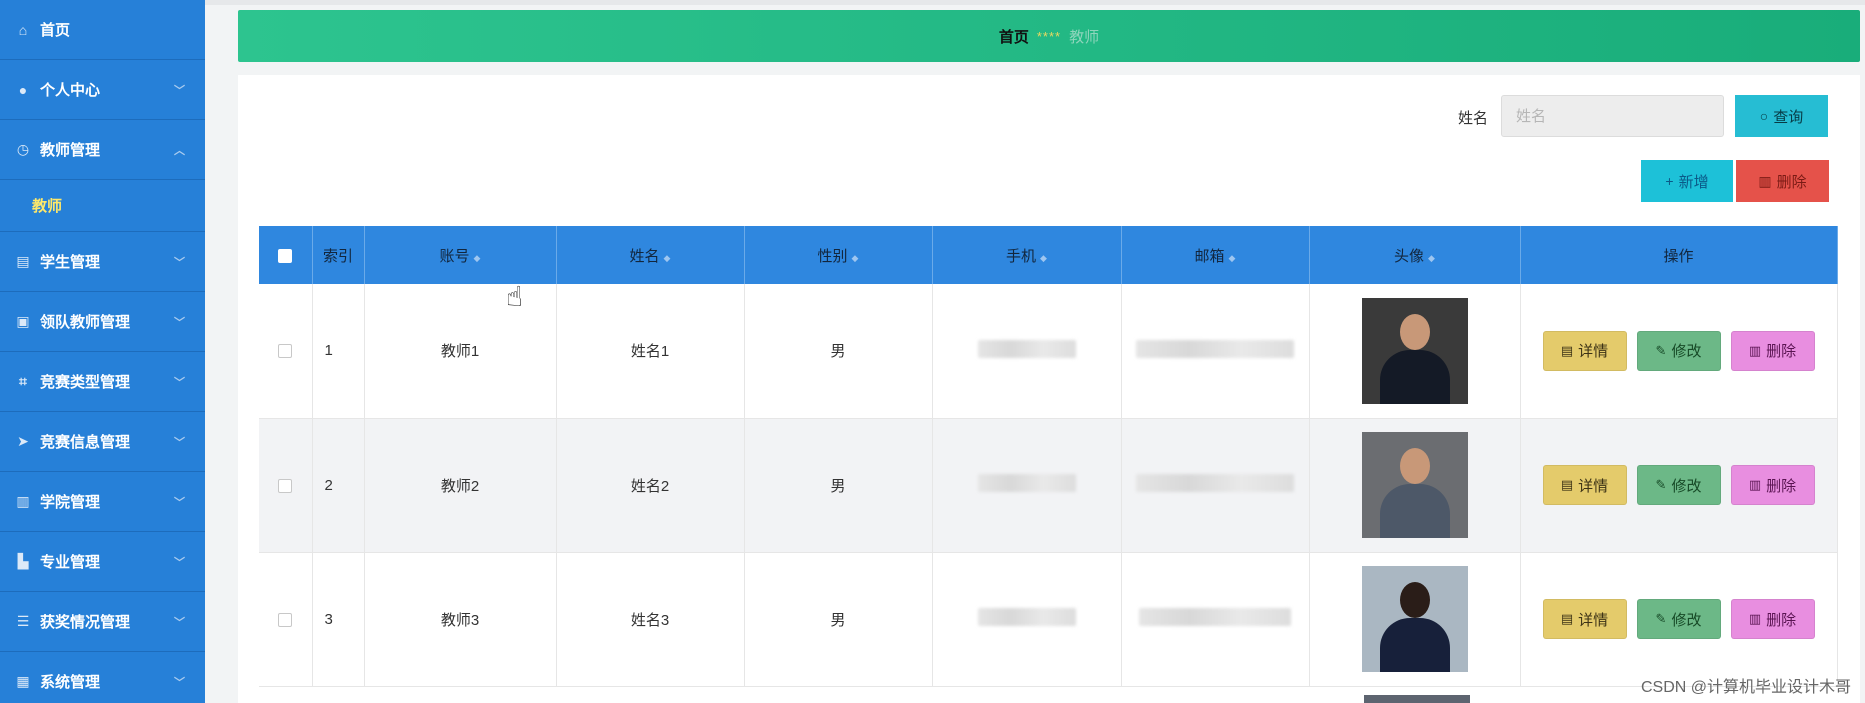 Image resolution: width=1865 pixels, height=703 pixels. Describe the element at coordinates (102, 30) in the screenshot. I see `sidebar-item-home: ⌂ 首页` at that location.